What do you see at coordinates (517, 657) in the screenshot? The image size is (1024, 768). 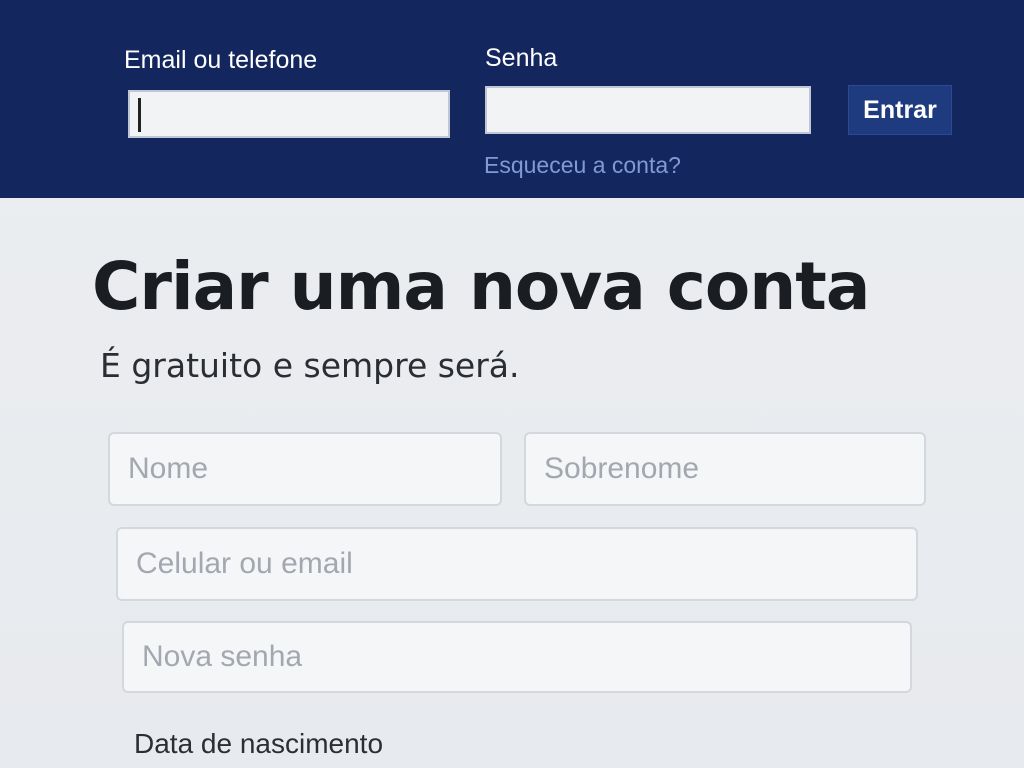 I see `new-password-input` at bounding box center [517, 657].